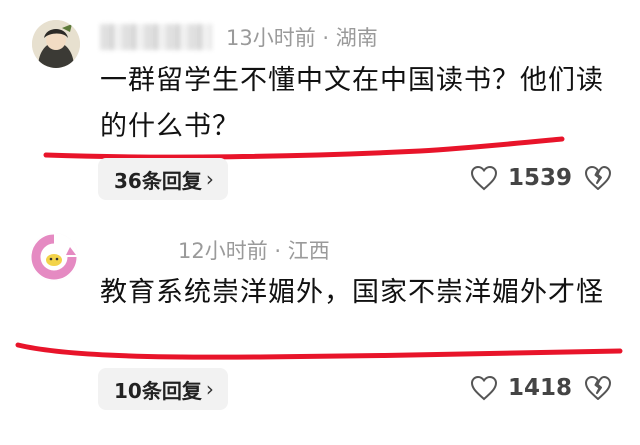  Describe the element at coordinates (356, 38) in the screenshot. I see `comment-location: 湖南` at that location.